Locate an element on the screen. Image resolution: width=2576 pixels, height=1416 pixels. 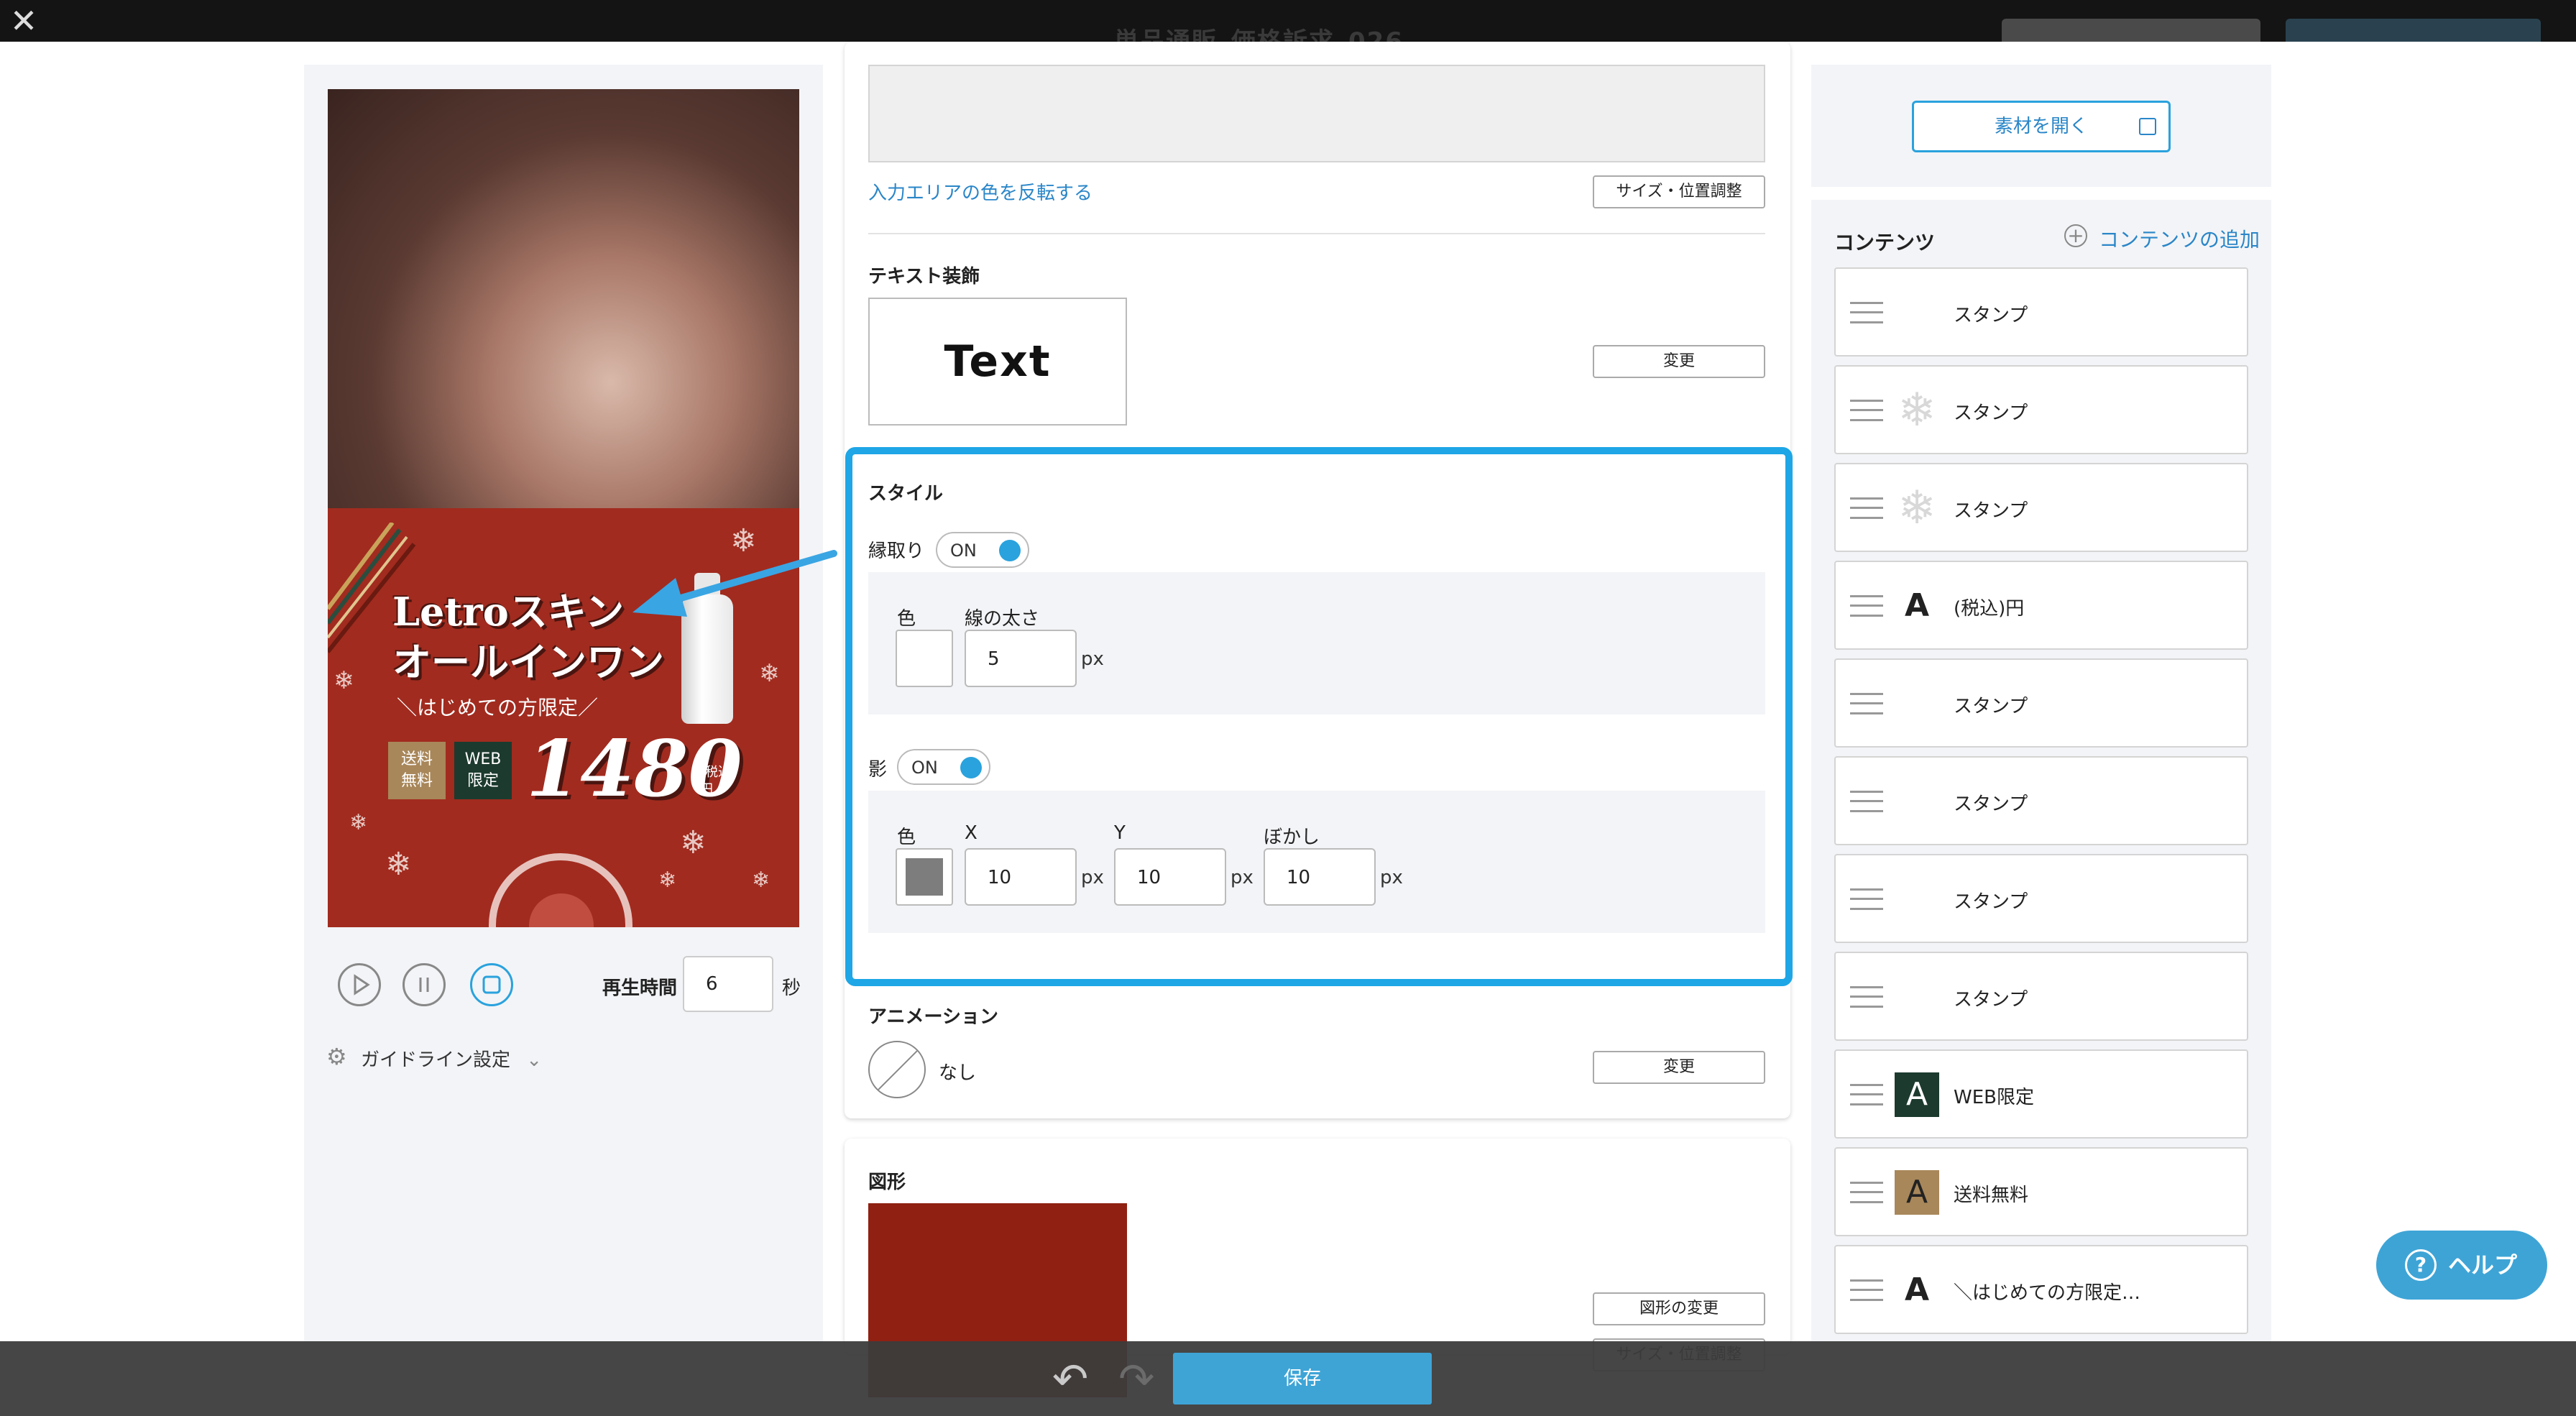
play-button is located at coordinates (359, 984).